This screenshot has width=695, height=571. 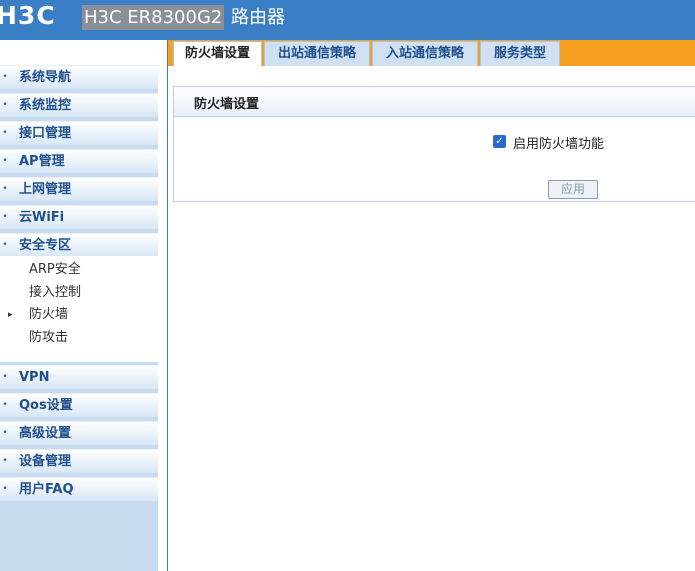 I want to click on submenu-item-access-control: 接入控制, so click(x=55, y=293).